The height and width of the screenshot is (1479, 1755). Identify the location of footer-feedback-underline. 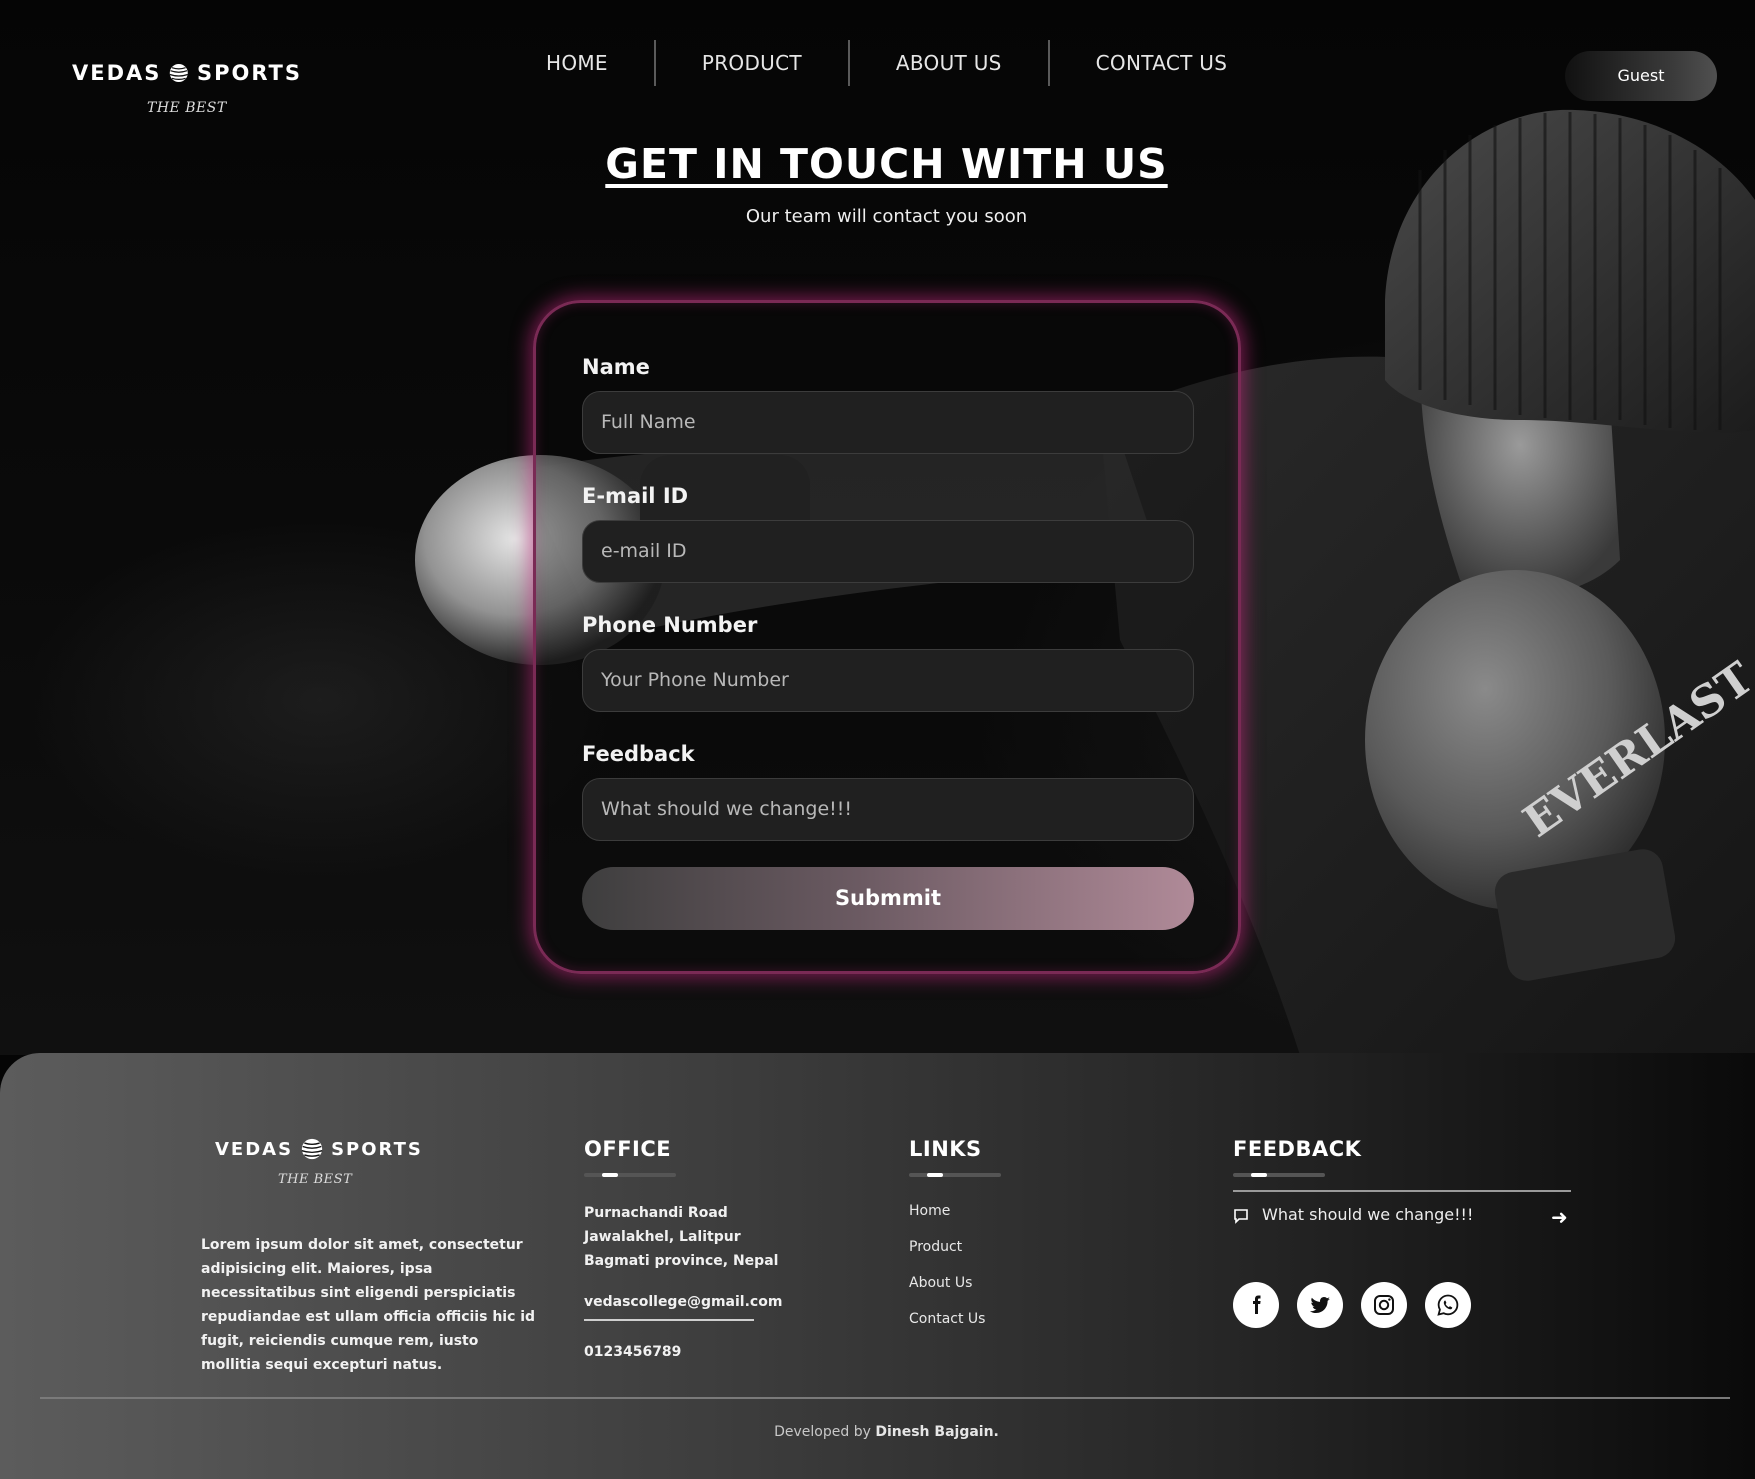
(1402, 1191).